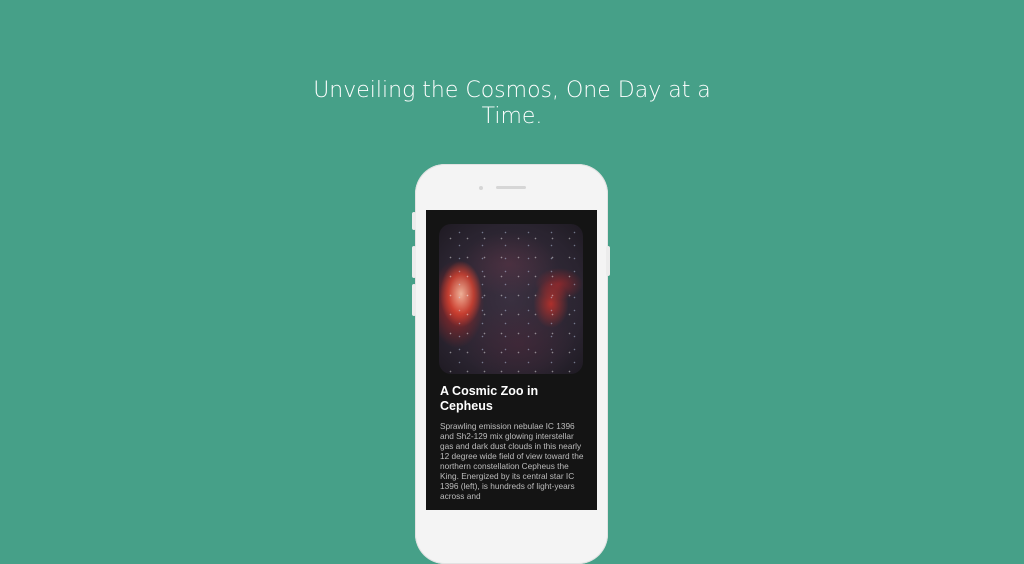 The image size is (1024, 564). Describe the element at coordinates (489, 398) in the screenshot. I see `apod-title: A Cosmic Zoo in Cepheus` at that location.